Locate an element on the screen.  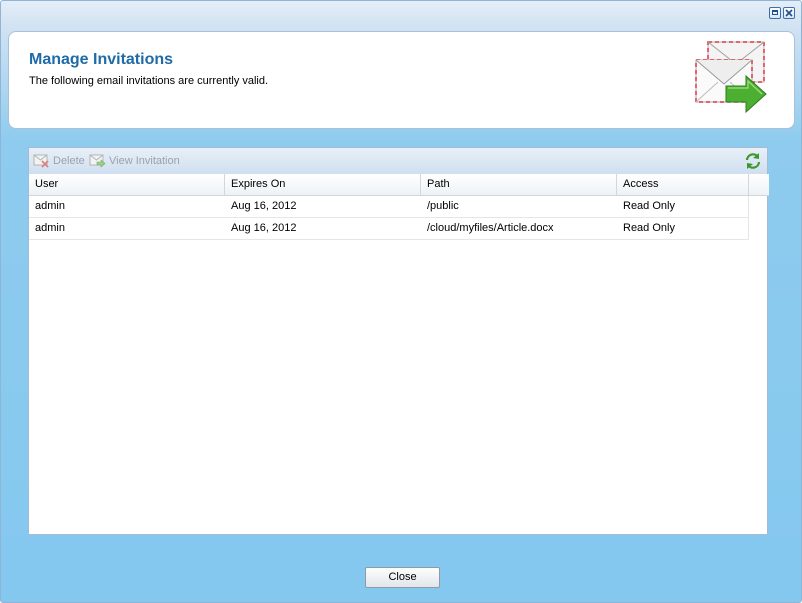
column-header-user: User is located at coordinates (127, 184).